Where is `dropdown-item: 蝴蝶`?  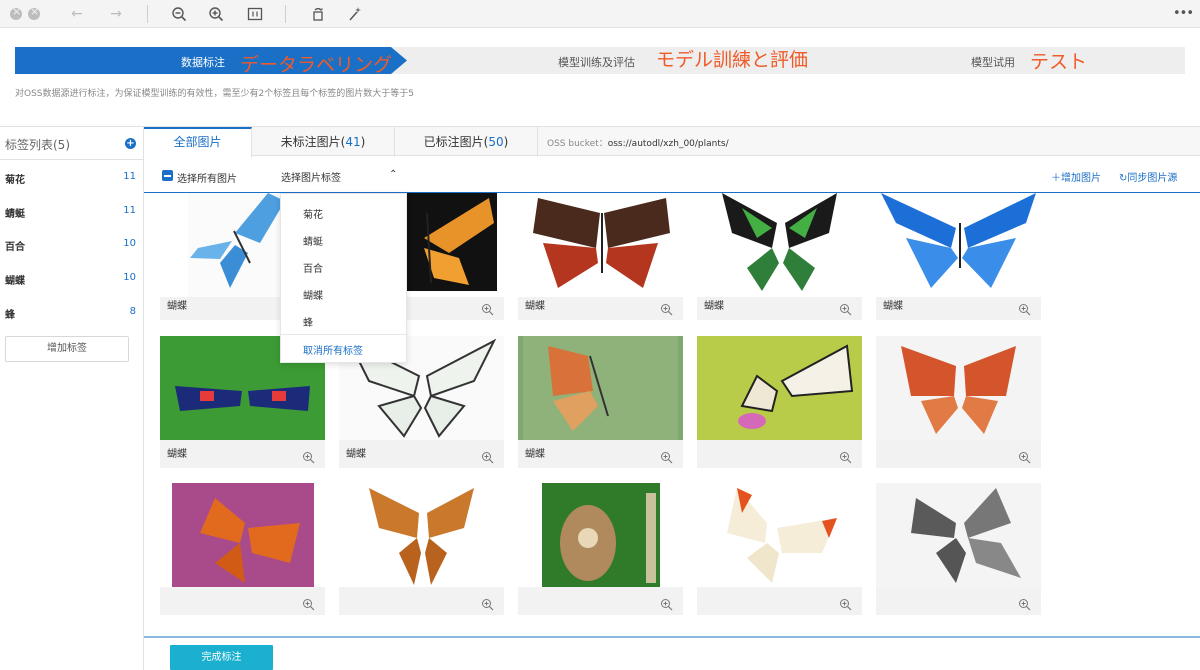 dropdown-item: 蝴蝶 is located at coordinates (313, 294).